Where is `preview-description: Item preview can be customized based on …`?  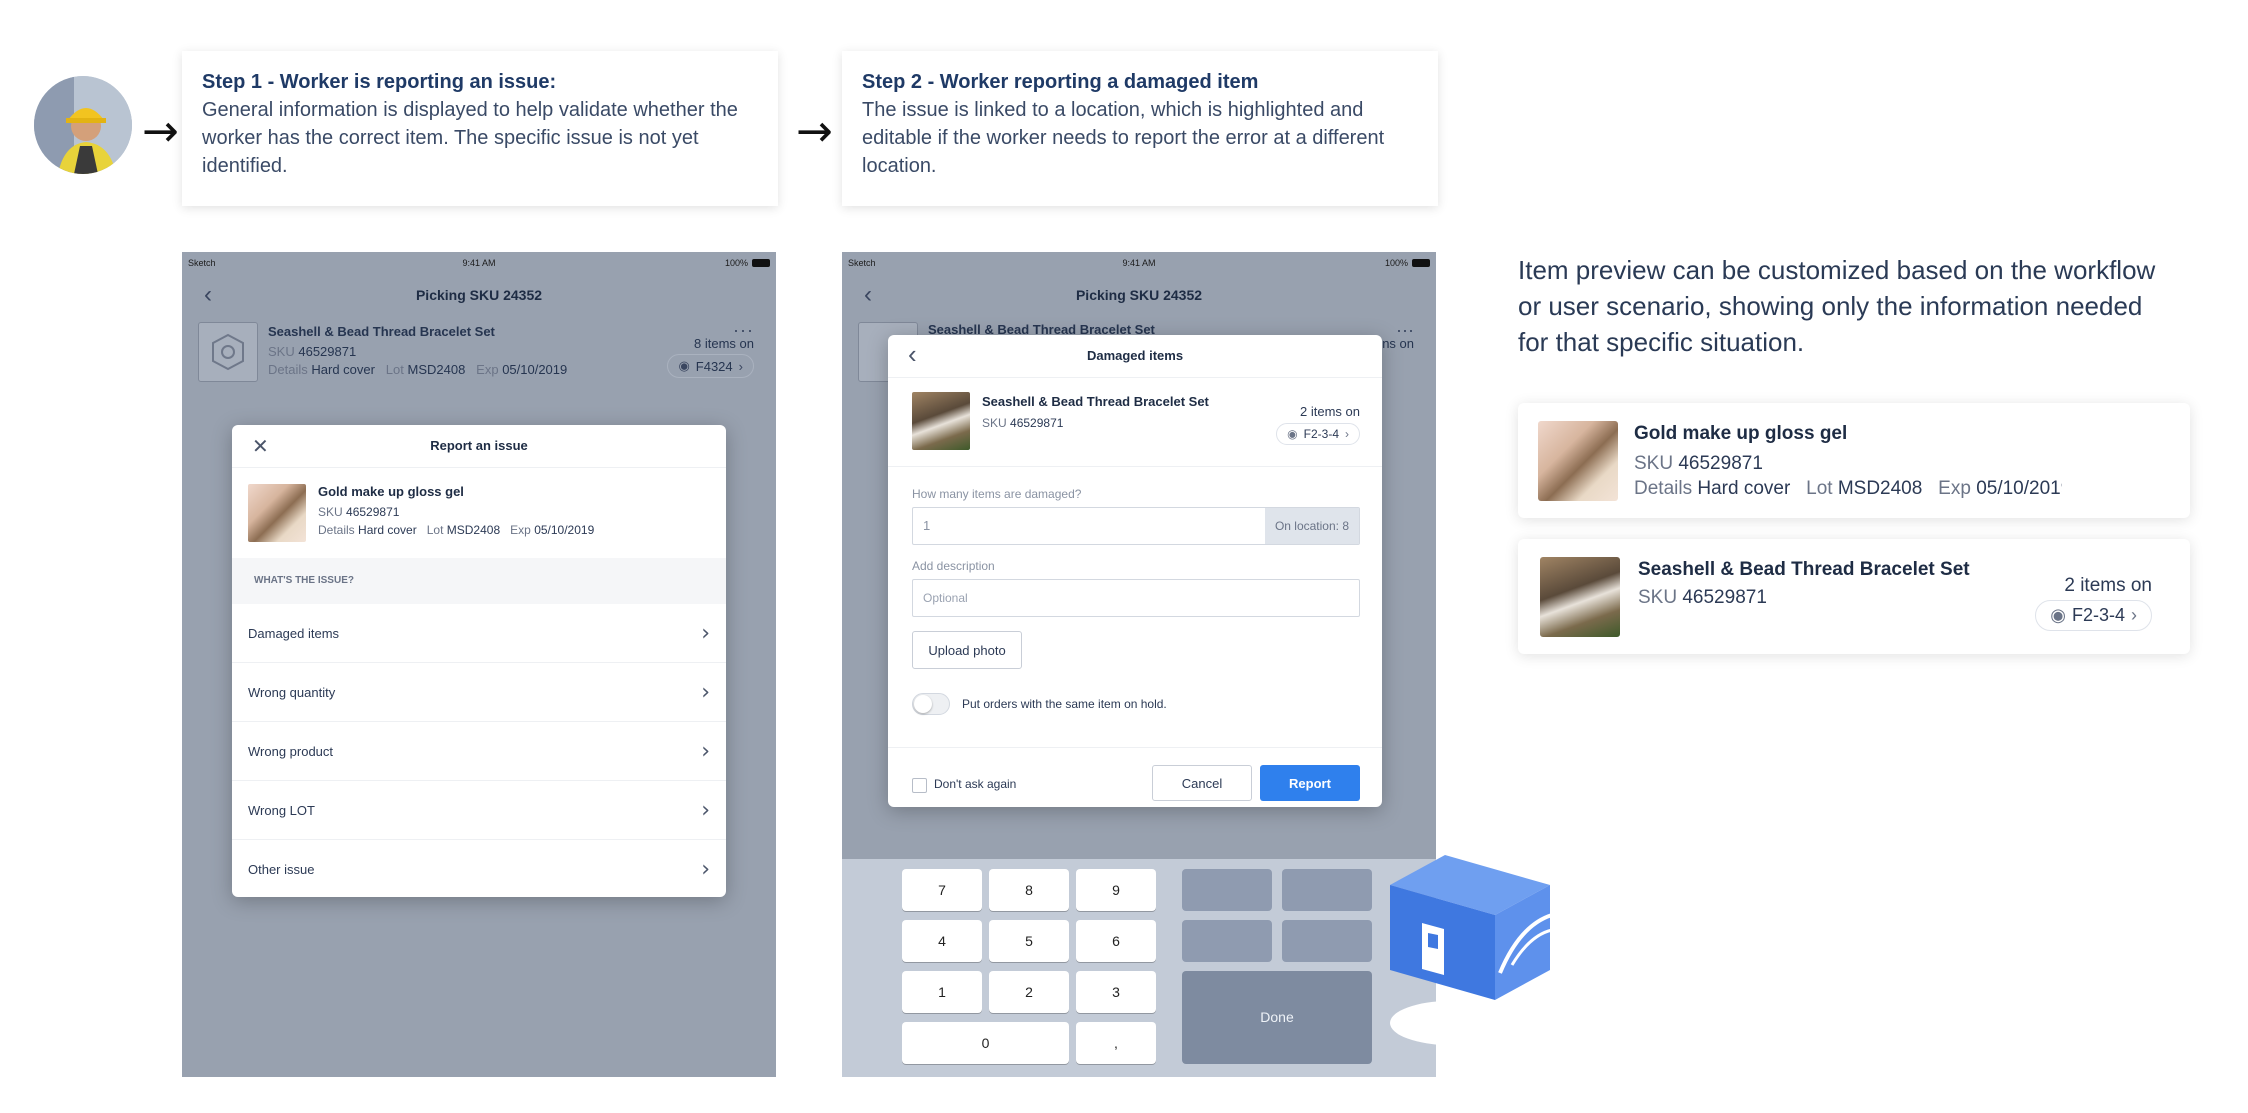
preview-description: Item preview can be customized based on … is located at coordinates (1837, 306).